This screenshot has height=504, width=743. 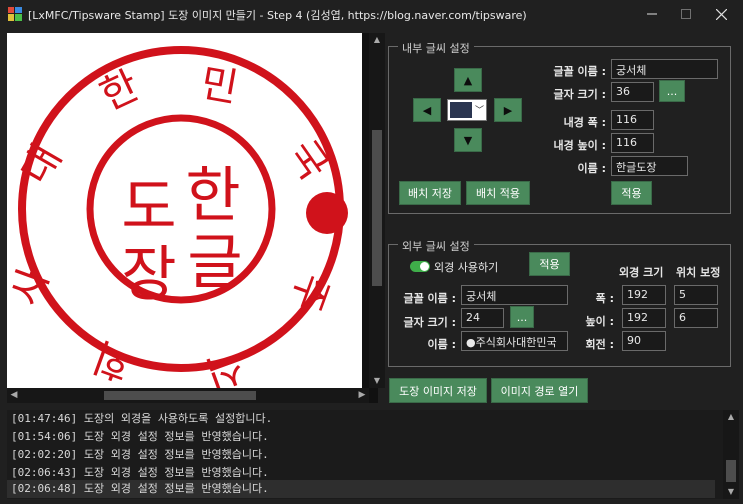 I want to click on inner-group-title: 내부 글씨 설정, so click(x=436, y=48).